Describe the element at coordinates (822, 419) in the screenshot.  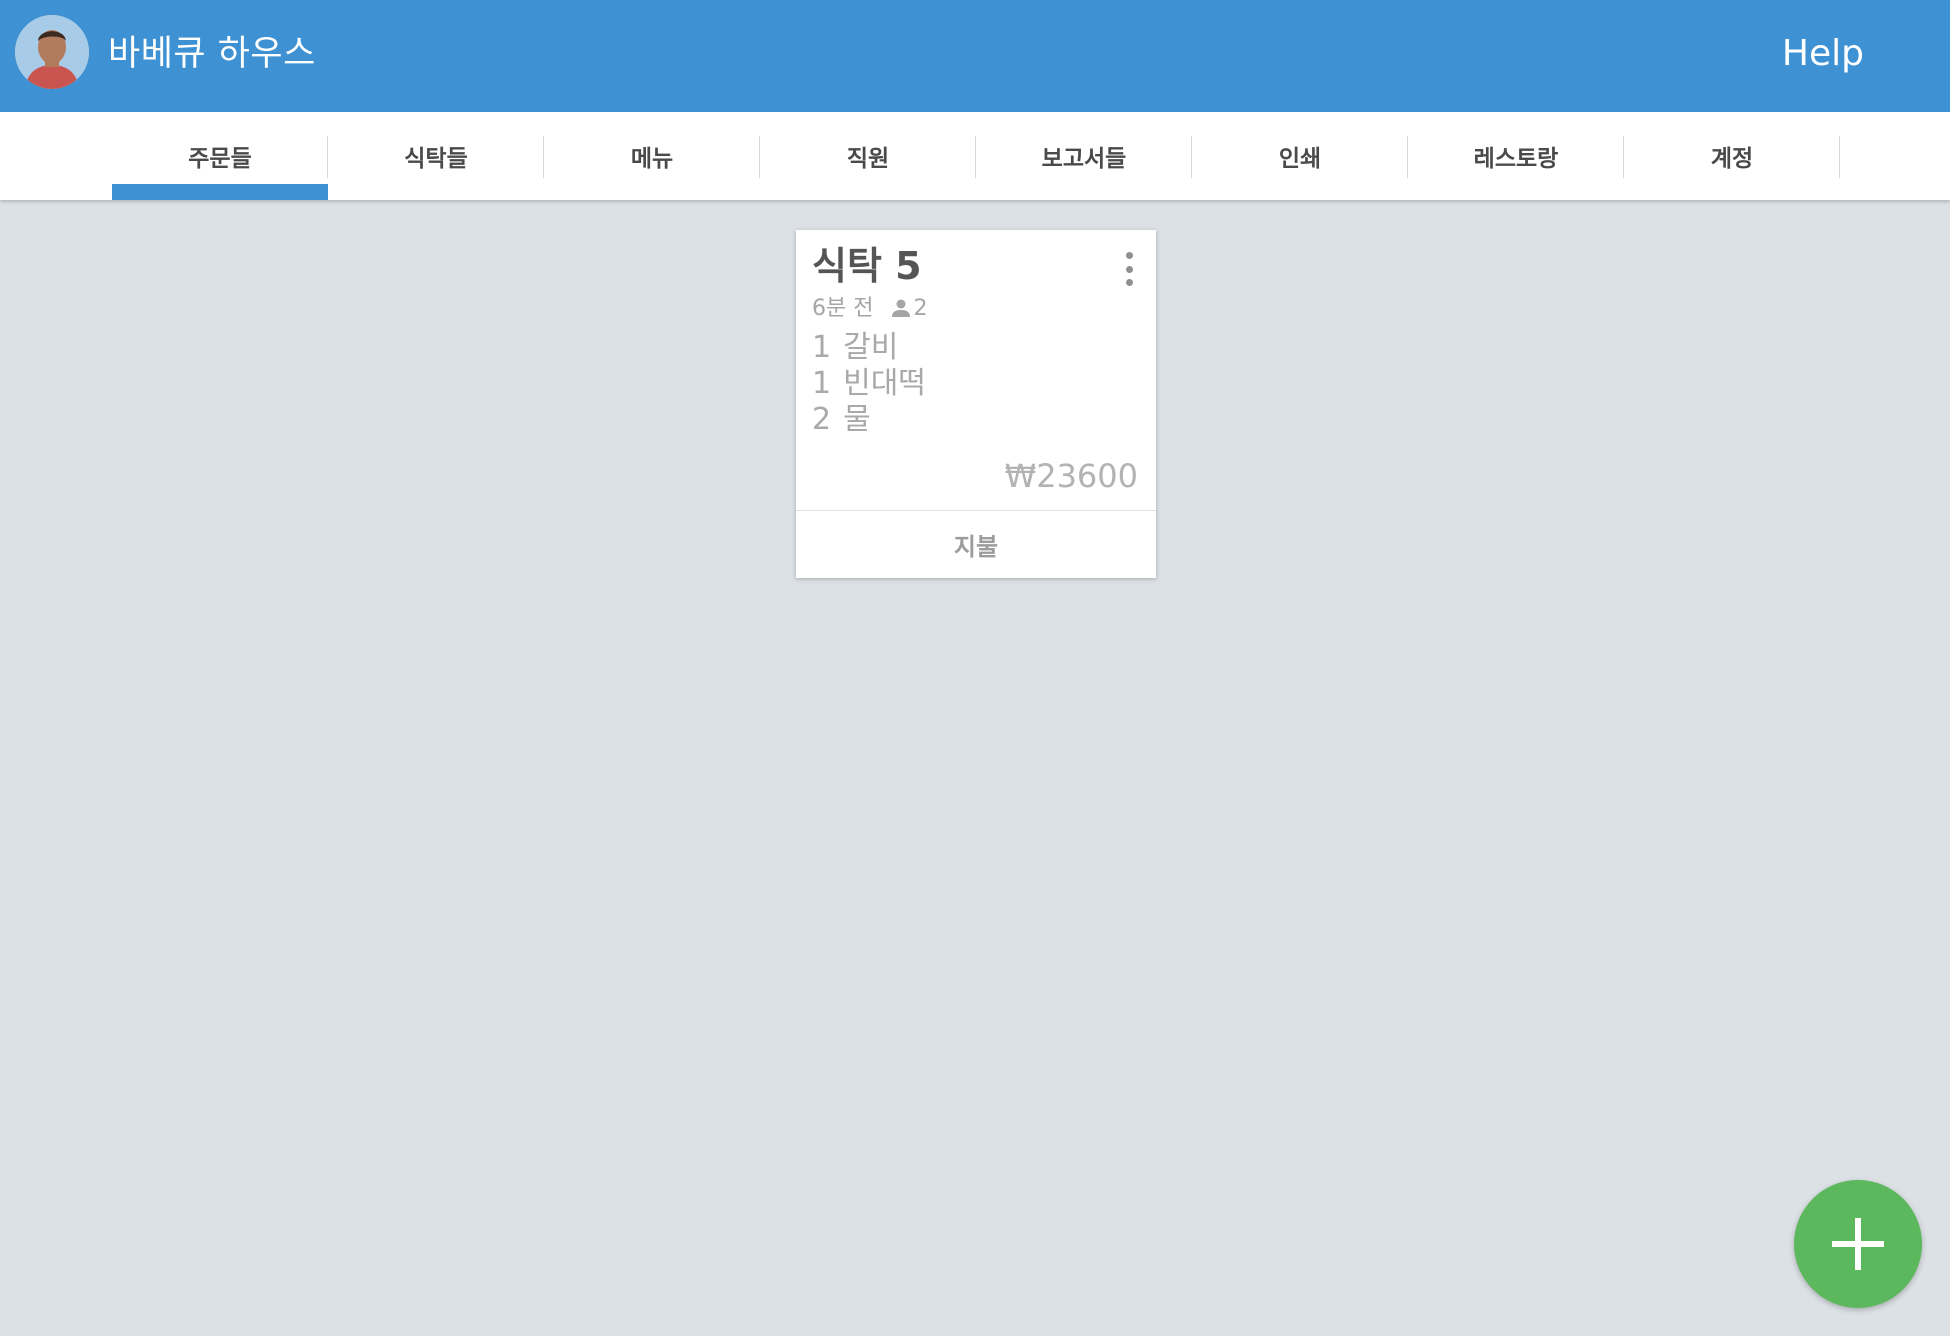
I see `item-quantity: 2` at that location.